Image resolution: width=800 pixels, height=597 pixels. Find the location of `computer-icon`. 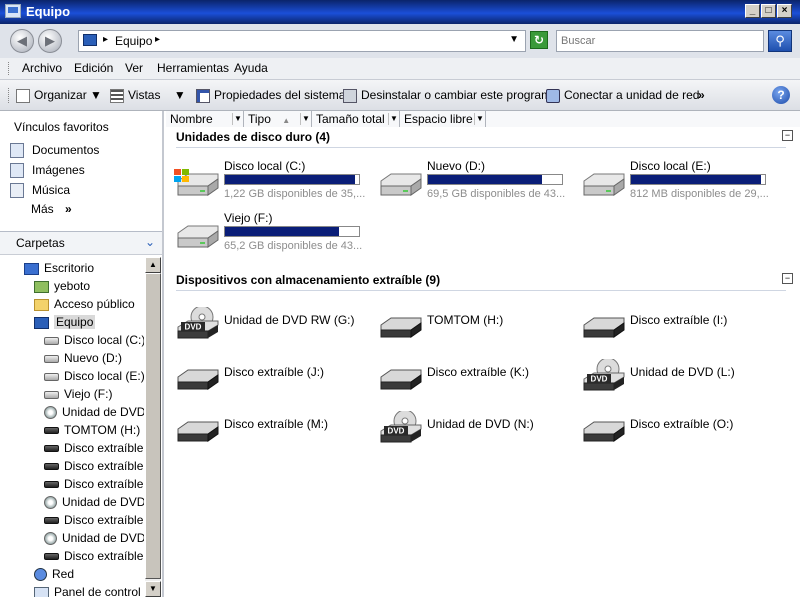

computer-icon is located at coordinates (13, 11).